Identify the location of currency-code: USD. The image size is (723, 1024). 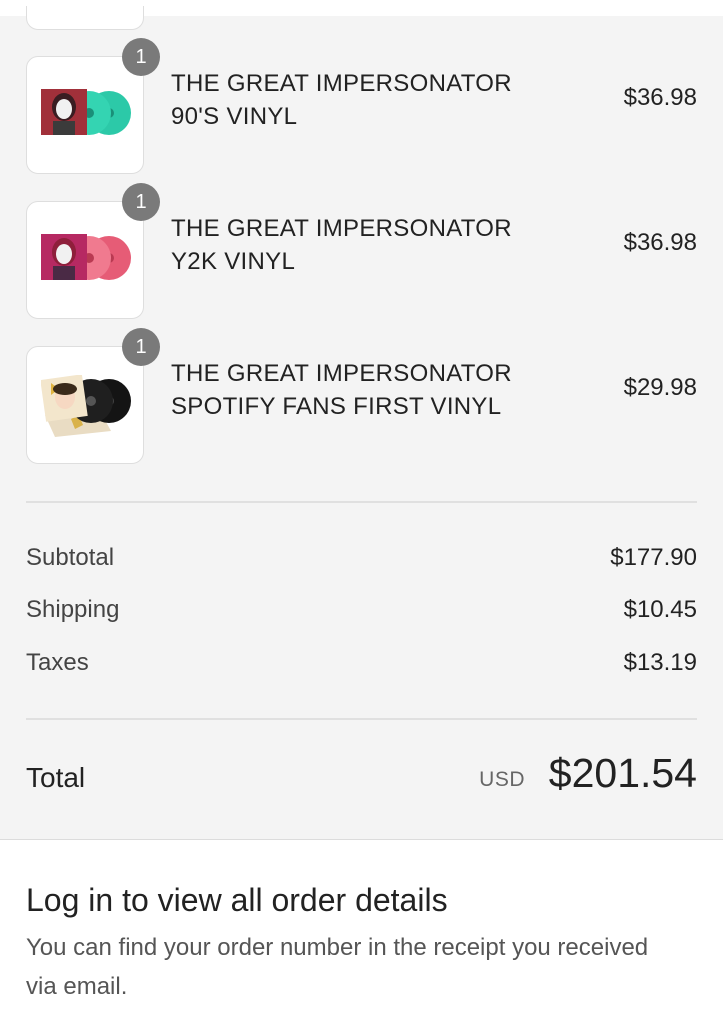
(502, 779).